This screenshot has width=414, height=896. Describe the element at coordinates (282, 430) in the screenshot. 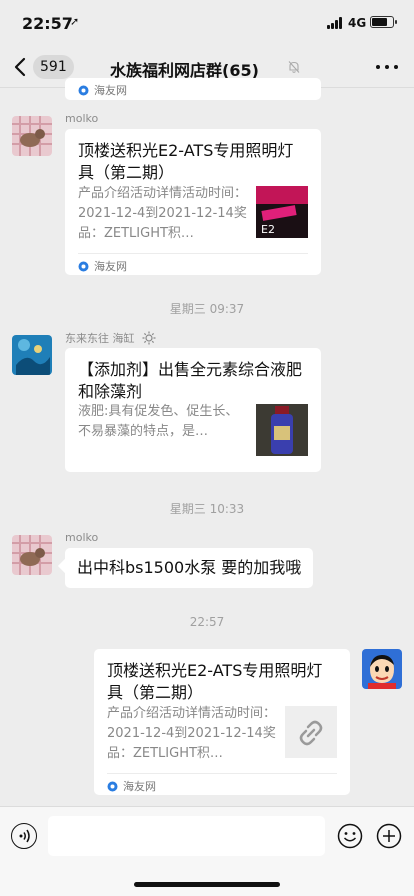

I see `card-thumbnail` at that location.